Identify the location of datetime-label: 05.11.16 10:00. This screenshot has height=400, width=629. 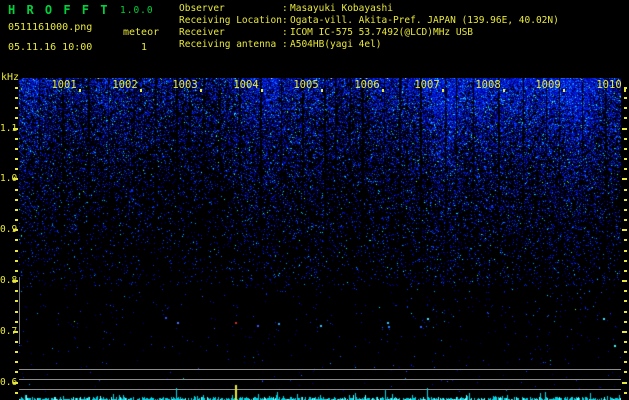
(50, 47).